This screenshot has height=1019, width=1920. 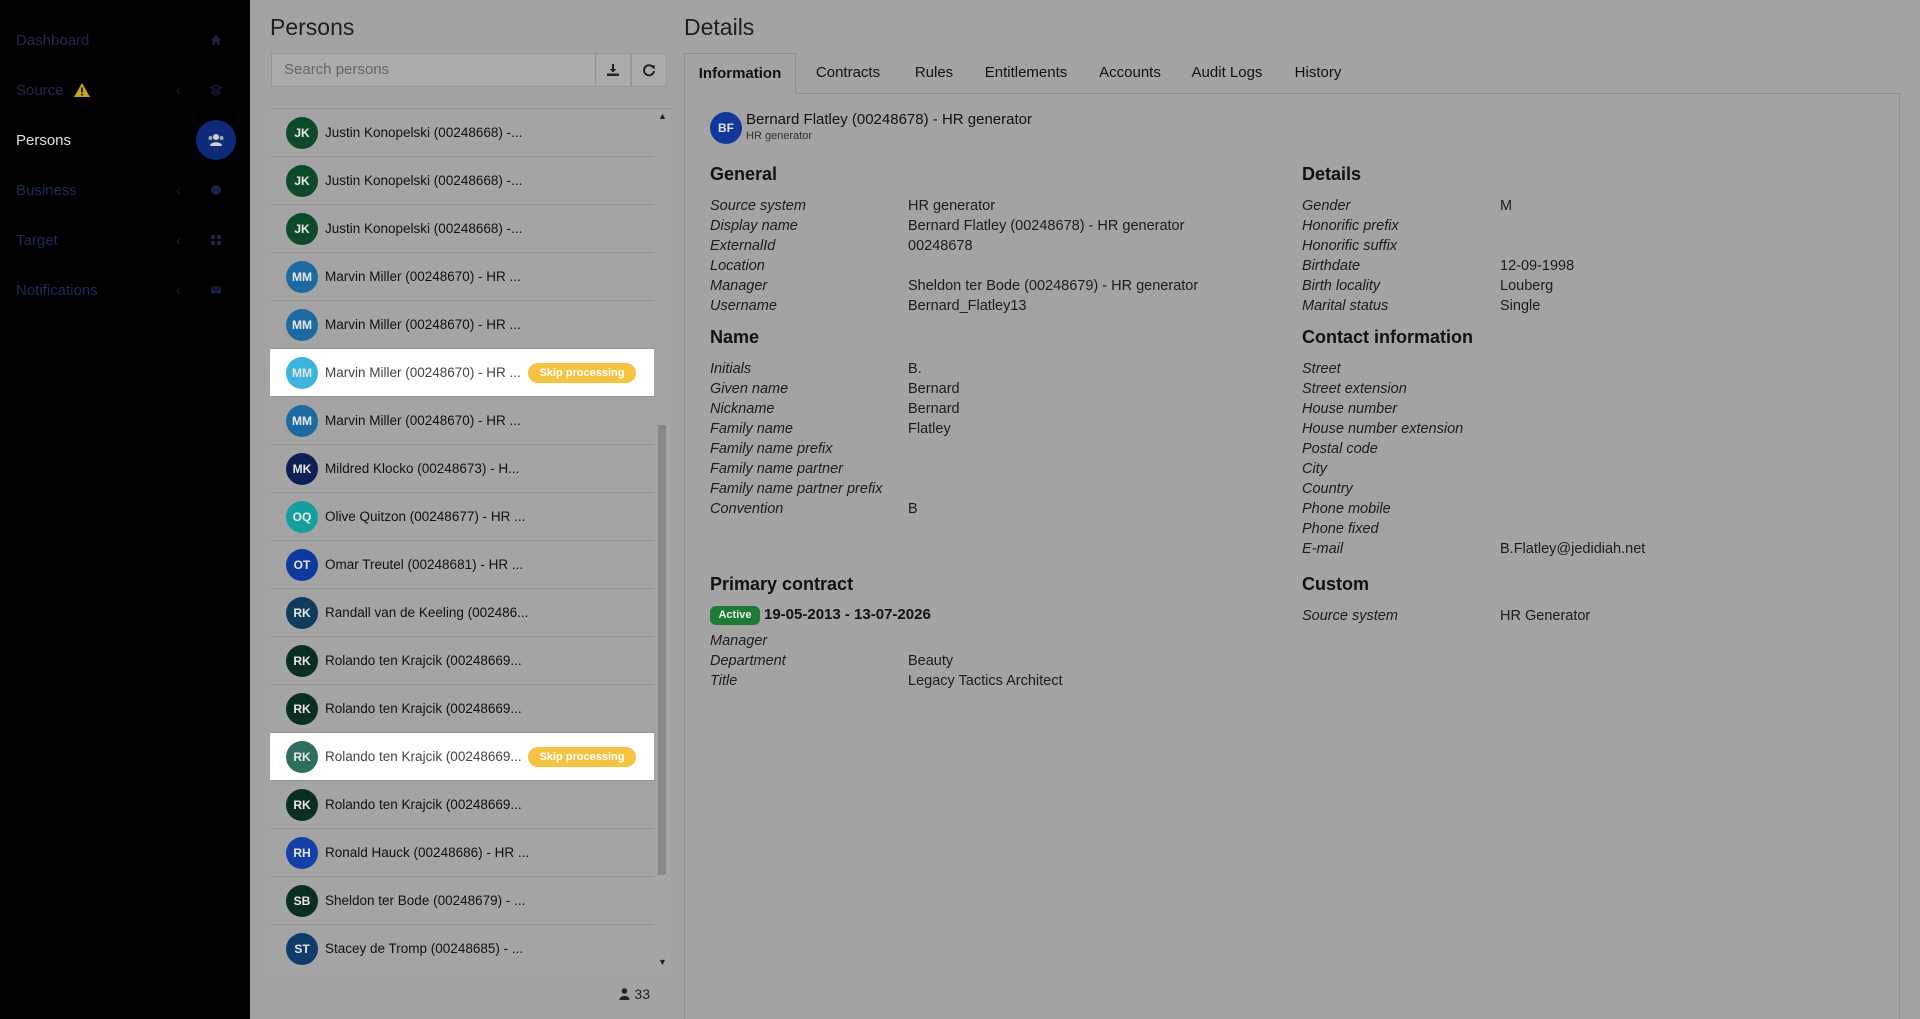 I want to click on section-title-primary-contract: Primary contract, so click(x=782, y=584).